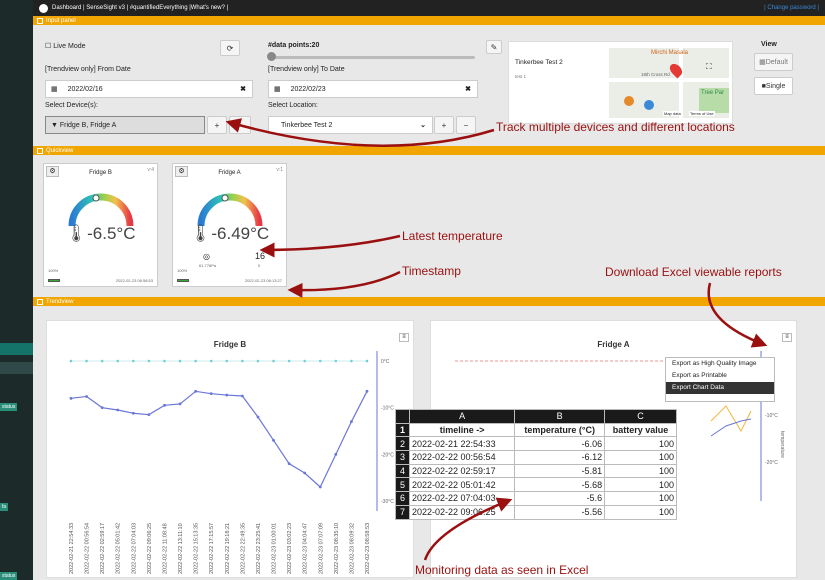 Image resolution: width=825 pixels, height=580 pixels. Describe the element at coordinates (72, 548) in the screenshot. I see `x-tick-label: 2022-02-21 22:54:33` at that location.